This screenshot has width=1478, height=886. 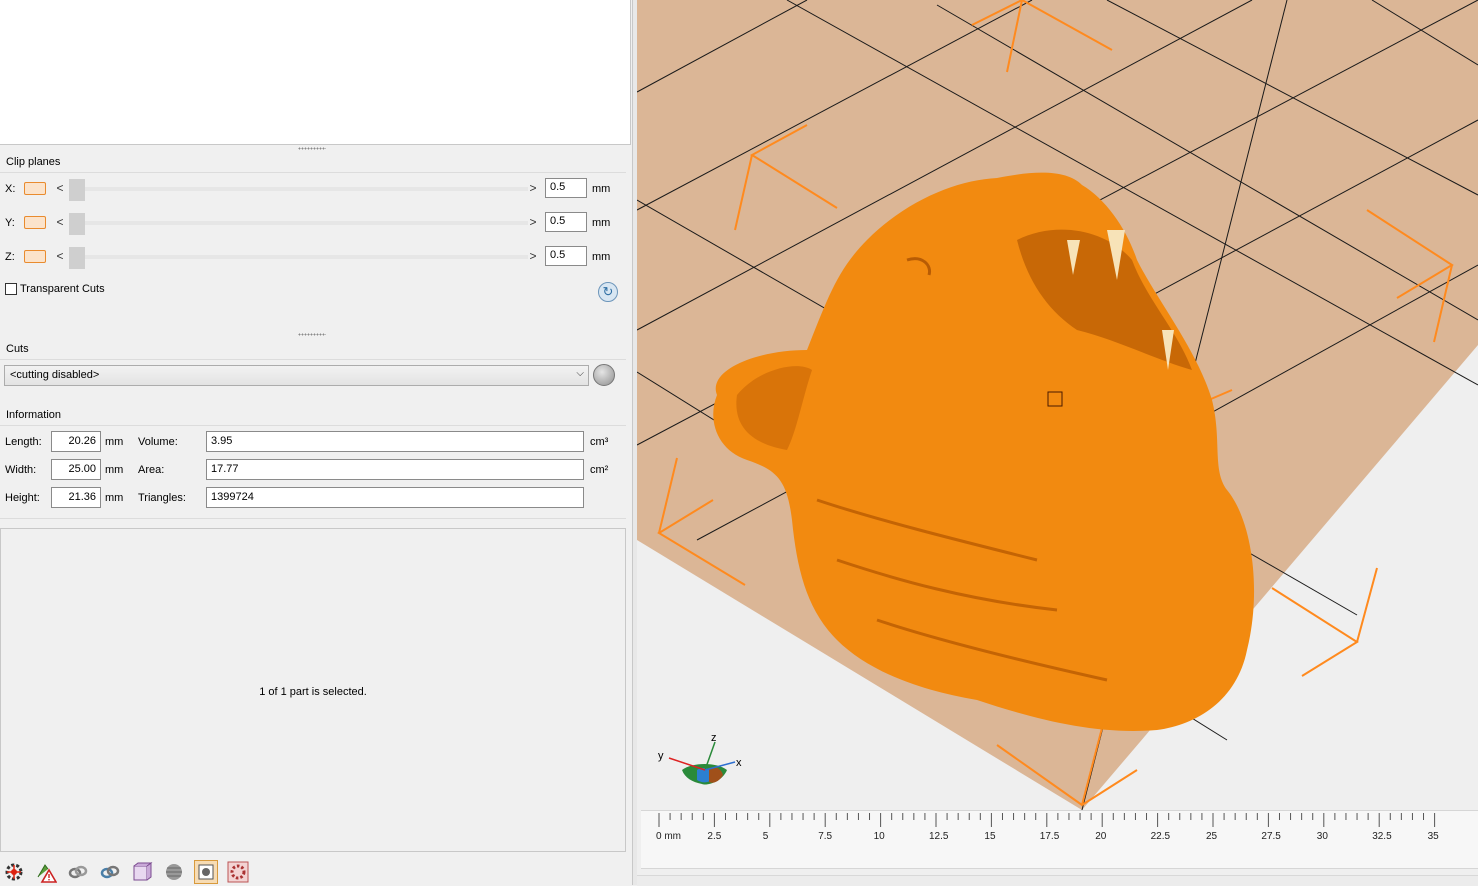 I want to click on clip-x-label: X:, so click(x=10, y=189).